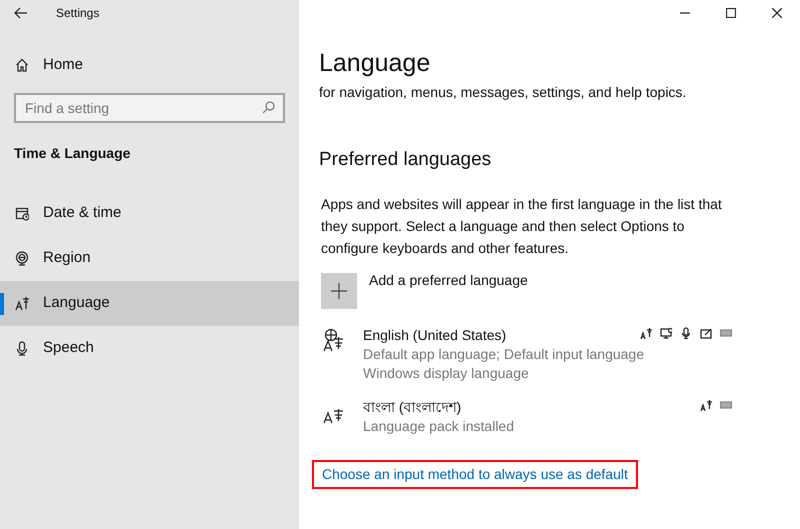  Describe the element at coordinates (149, 348) in the screenshot. I see `nav-item: Speech` at that location.